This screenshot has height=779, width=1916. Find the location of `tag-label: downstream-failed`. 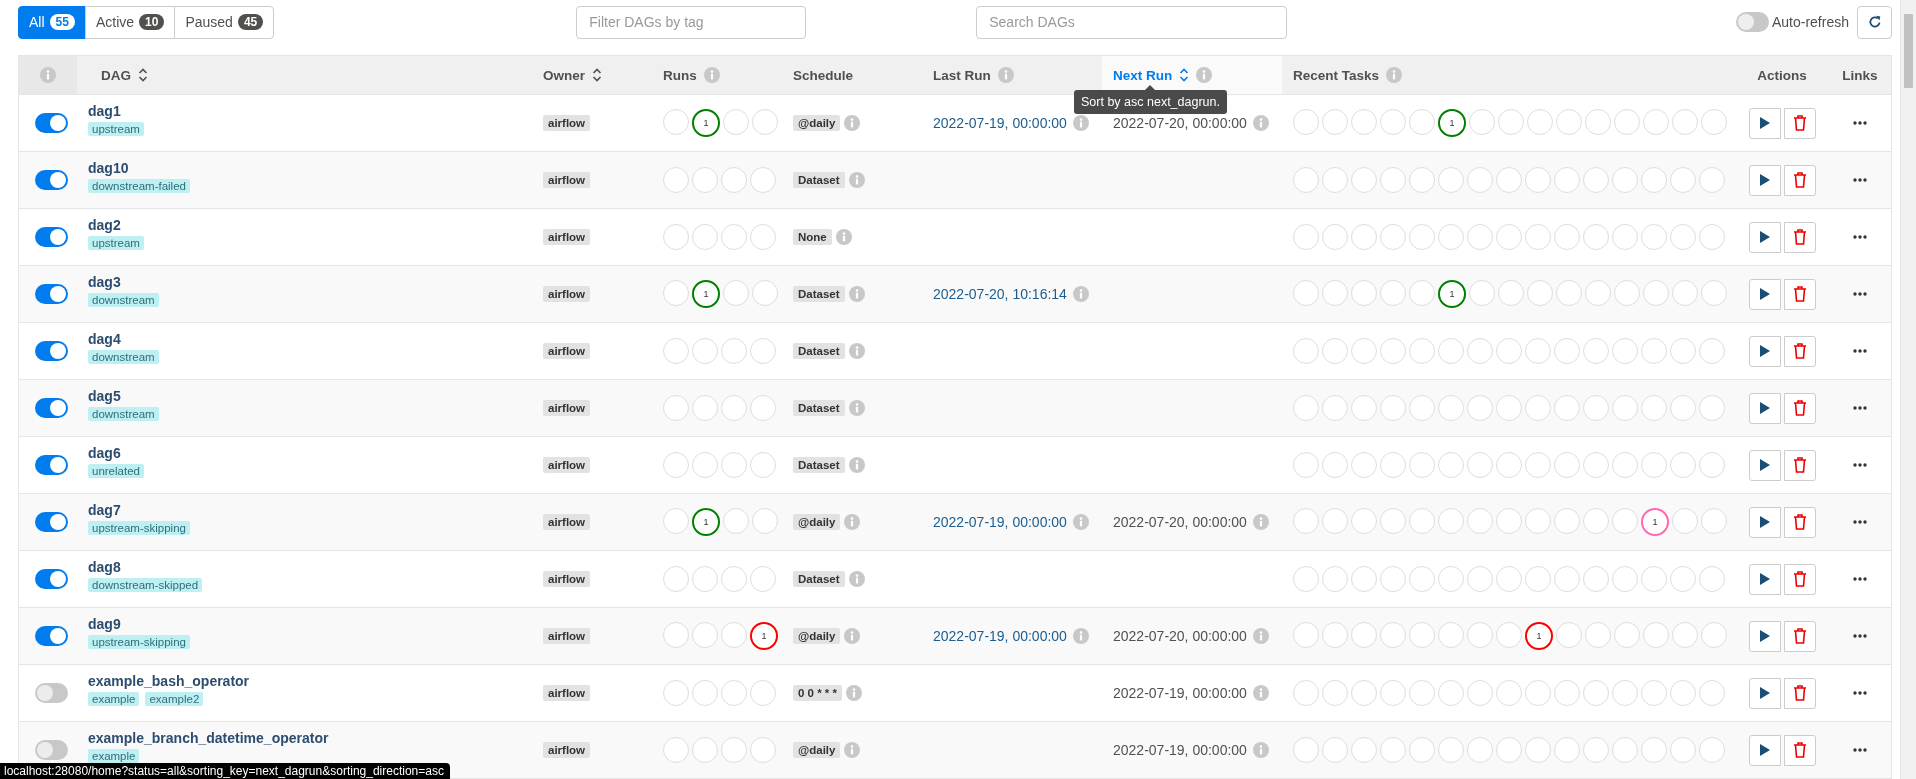

tag-label: downstream-failed is located at coordinates (139, 186).